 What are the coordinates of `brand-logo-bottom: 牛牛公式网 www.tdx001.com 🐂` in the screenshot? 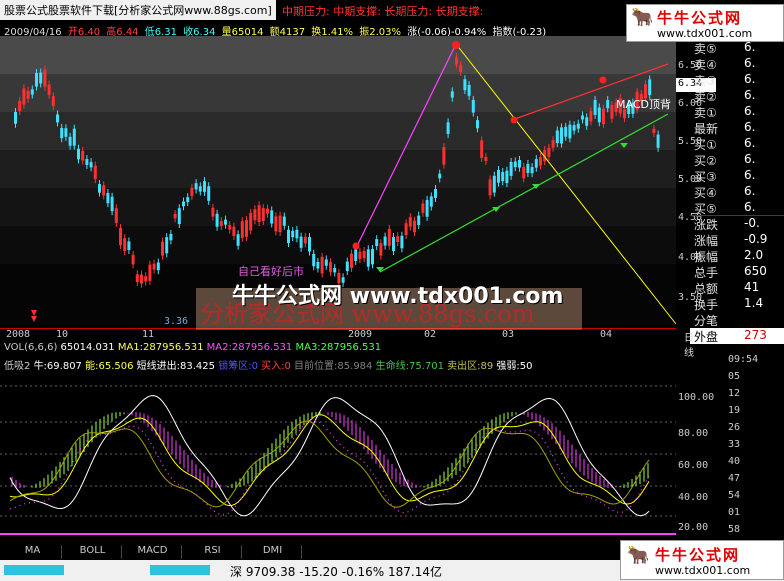 It's located at (702, 560).